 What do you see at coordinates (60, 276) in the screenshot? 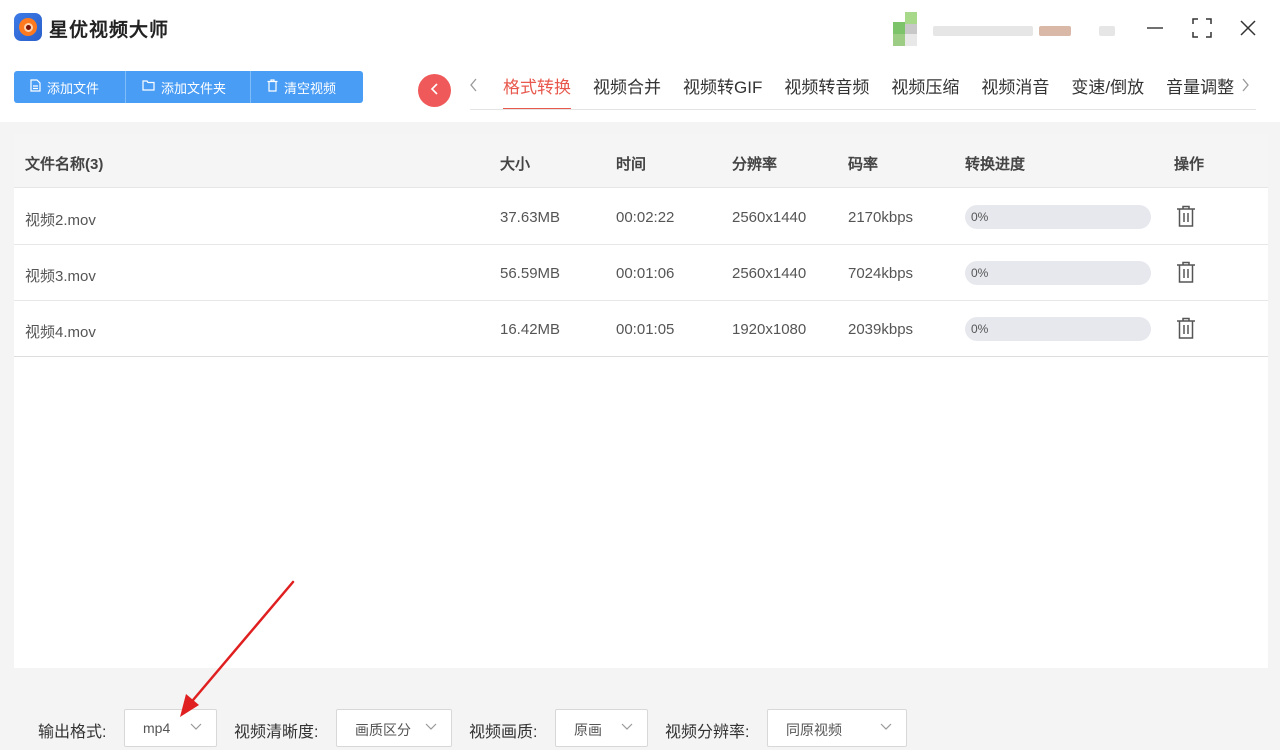
I see `cell-file-name: 视频3.mov` at bounding box center [60, 276].